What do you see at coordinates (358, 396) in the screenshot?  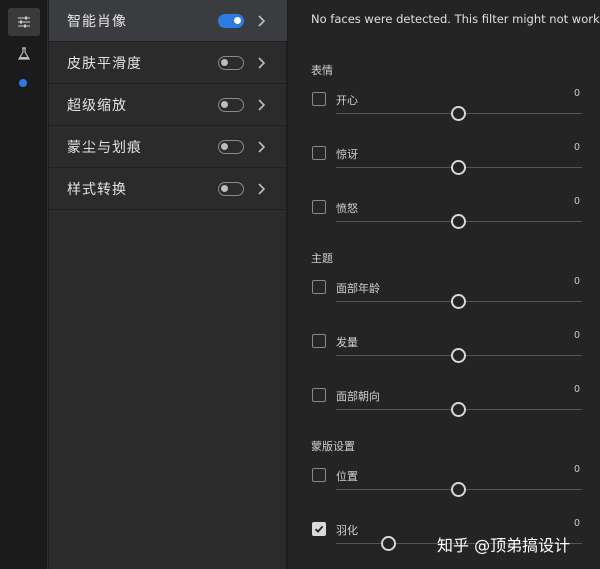 I see `parameter-label: 面部朝向` at bounding box center [358, 396].